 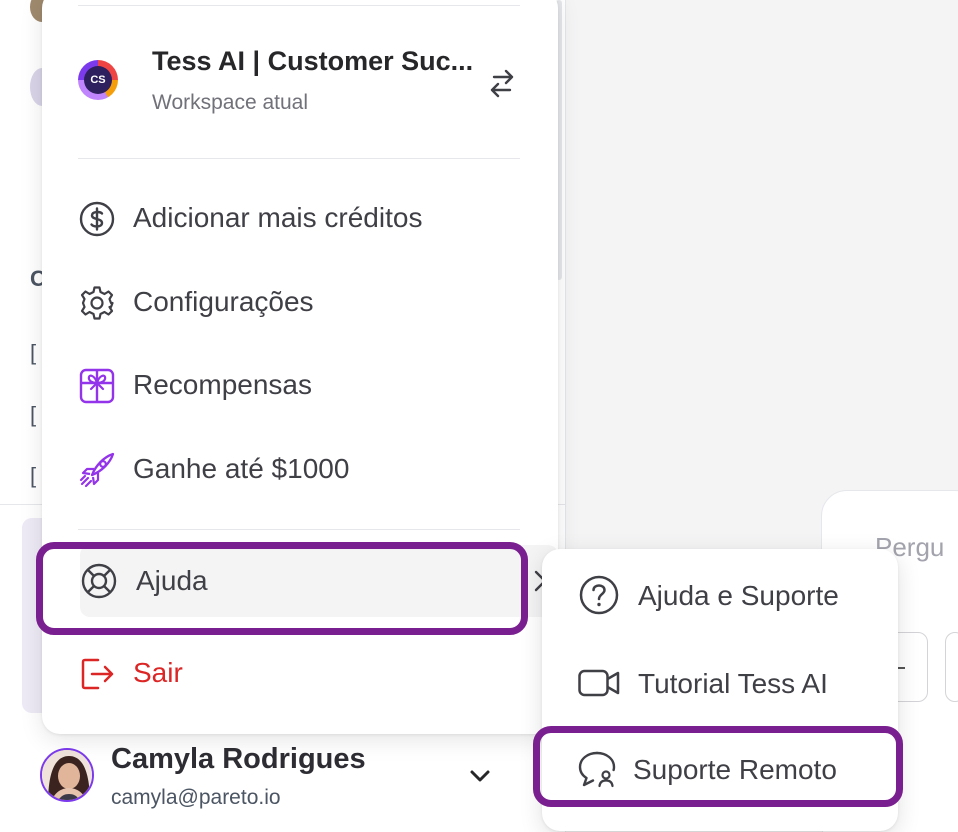 What do you see at coordinates (599, 595) in the screenshot?
I see `question-circle-icon` at bounding box center [599, 595].